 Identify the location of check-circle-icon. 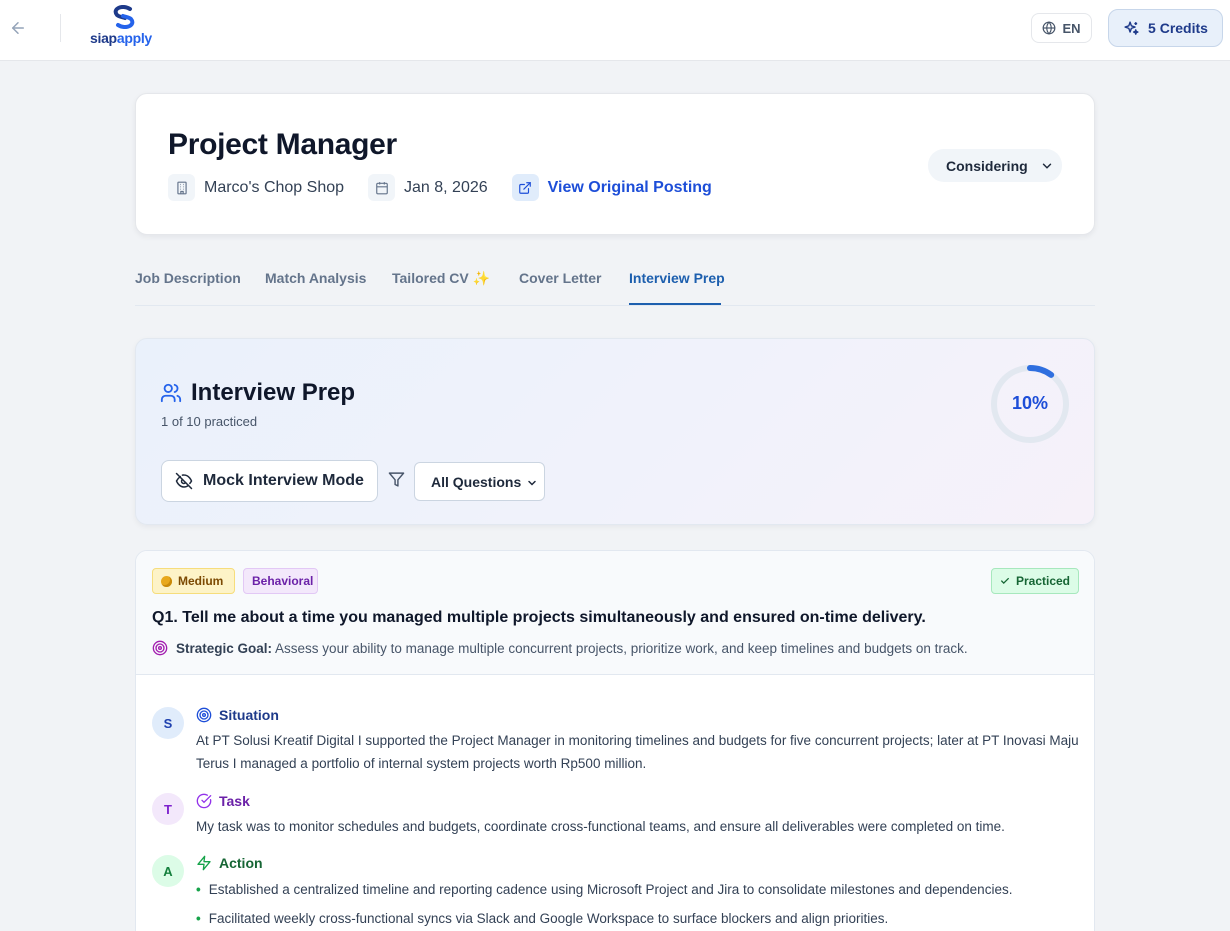
(204, 801).